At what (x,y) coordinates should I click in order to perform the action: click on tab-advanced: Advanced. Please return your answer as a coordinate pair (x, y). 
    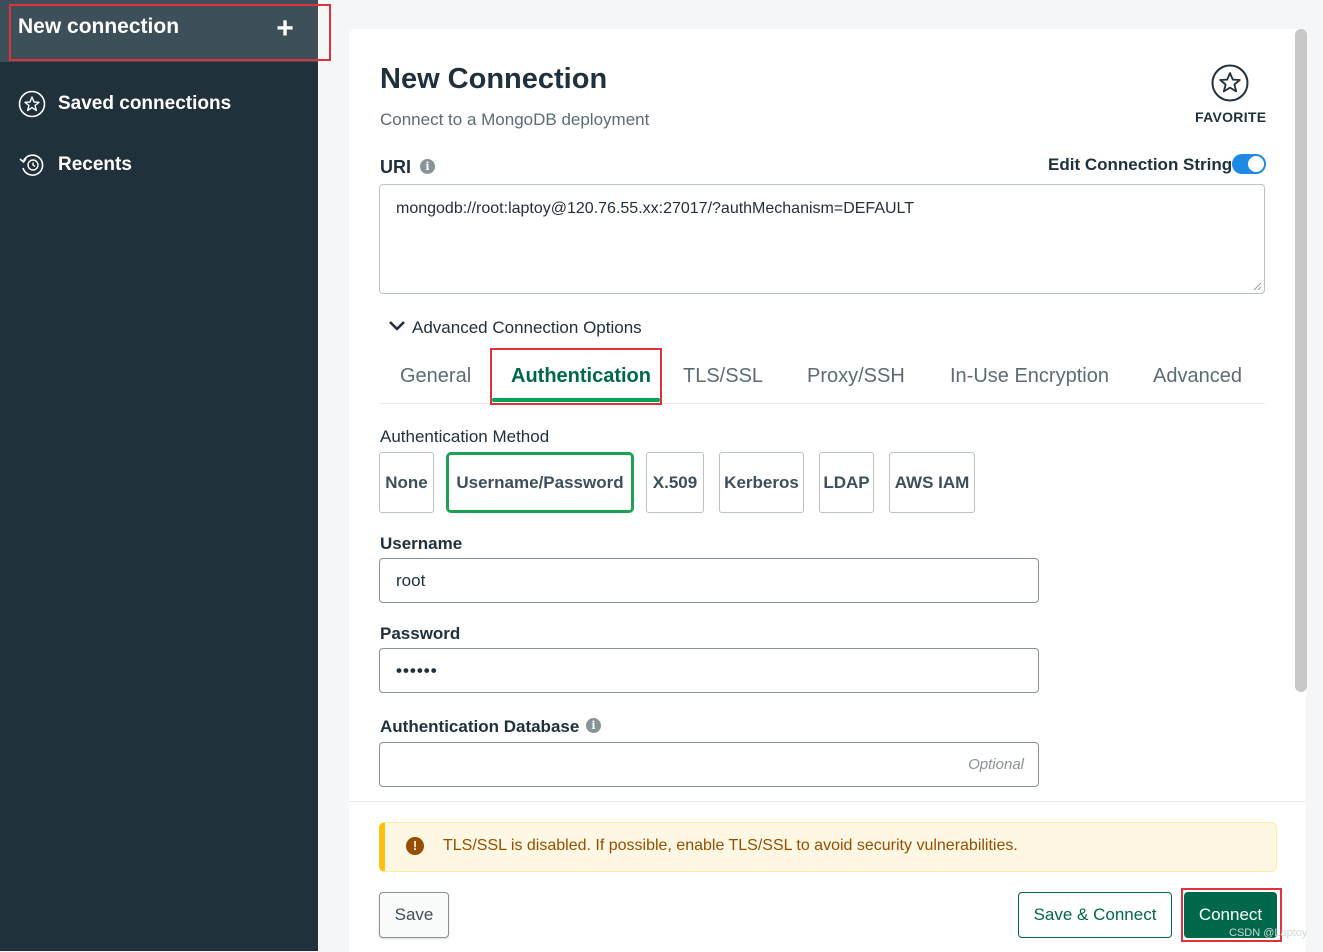
    Looking at the image, I should click on (1197, 376).